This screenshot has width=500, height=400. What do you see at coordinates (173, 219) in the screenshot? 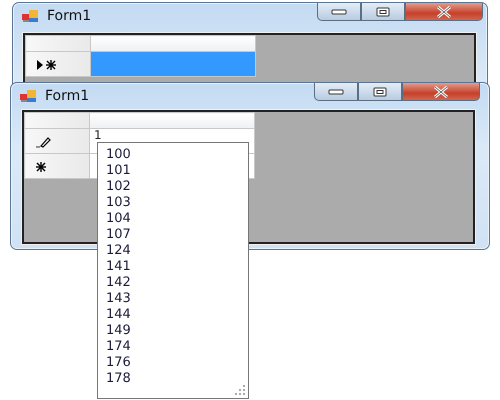
I see `list-item: 104` at bounding box center [173, 219].